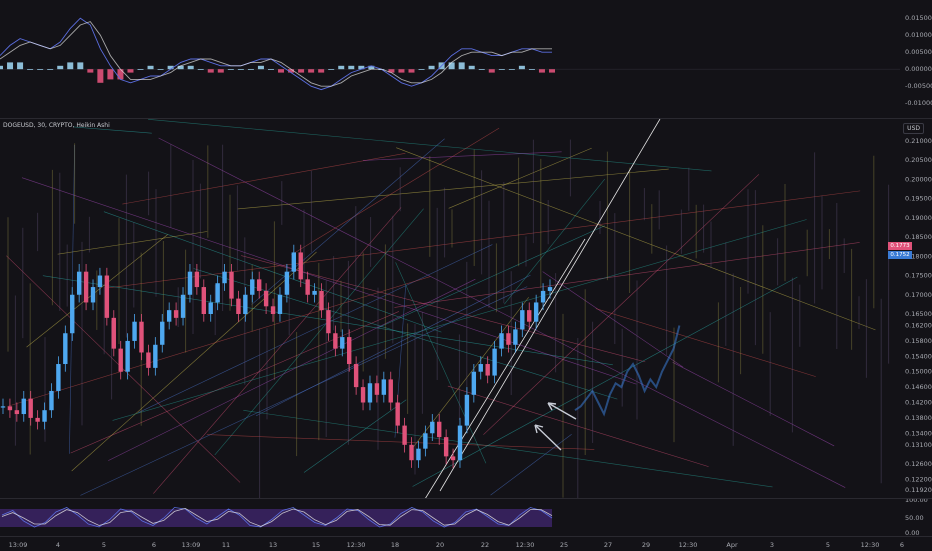 The width and height of the screenshot is (932, 551). Describe the element at coordinates (548, 437) in the screenshot. I see `annotation-arrow` at that location.